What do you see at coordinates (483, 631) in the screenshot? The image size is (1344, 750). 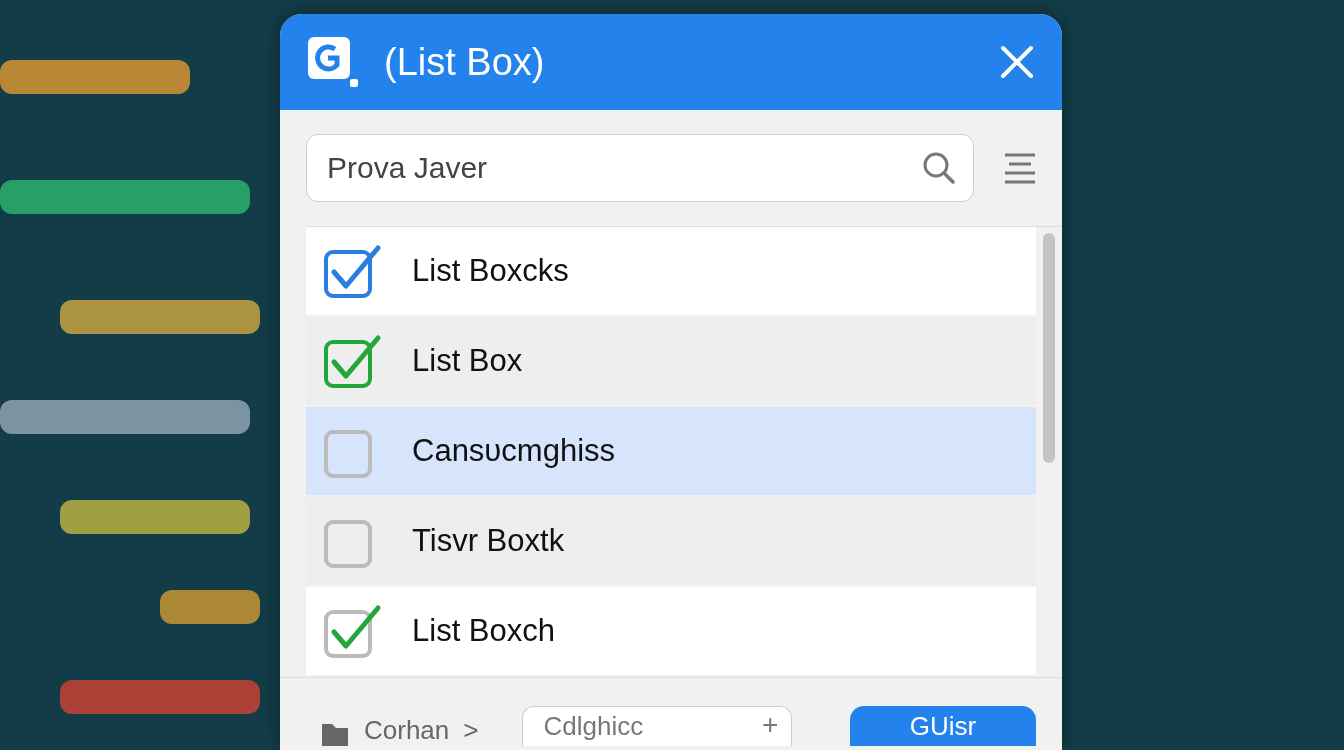 I see `item-label: List Boxch` at bounding box center [483, 631].